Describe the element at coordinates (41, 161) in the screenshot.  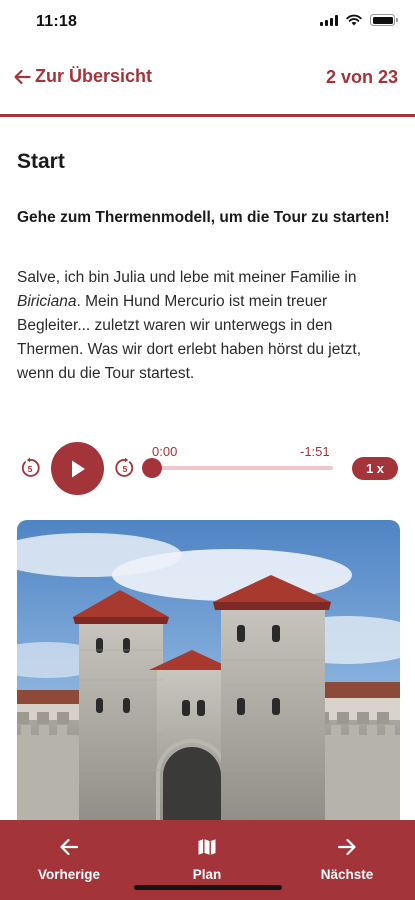
I see `station-title: Start` at that location.